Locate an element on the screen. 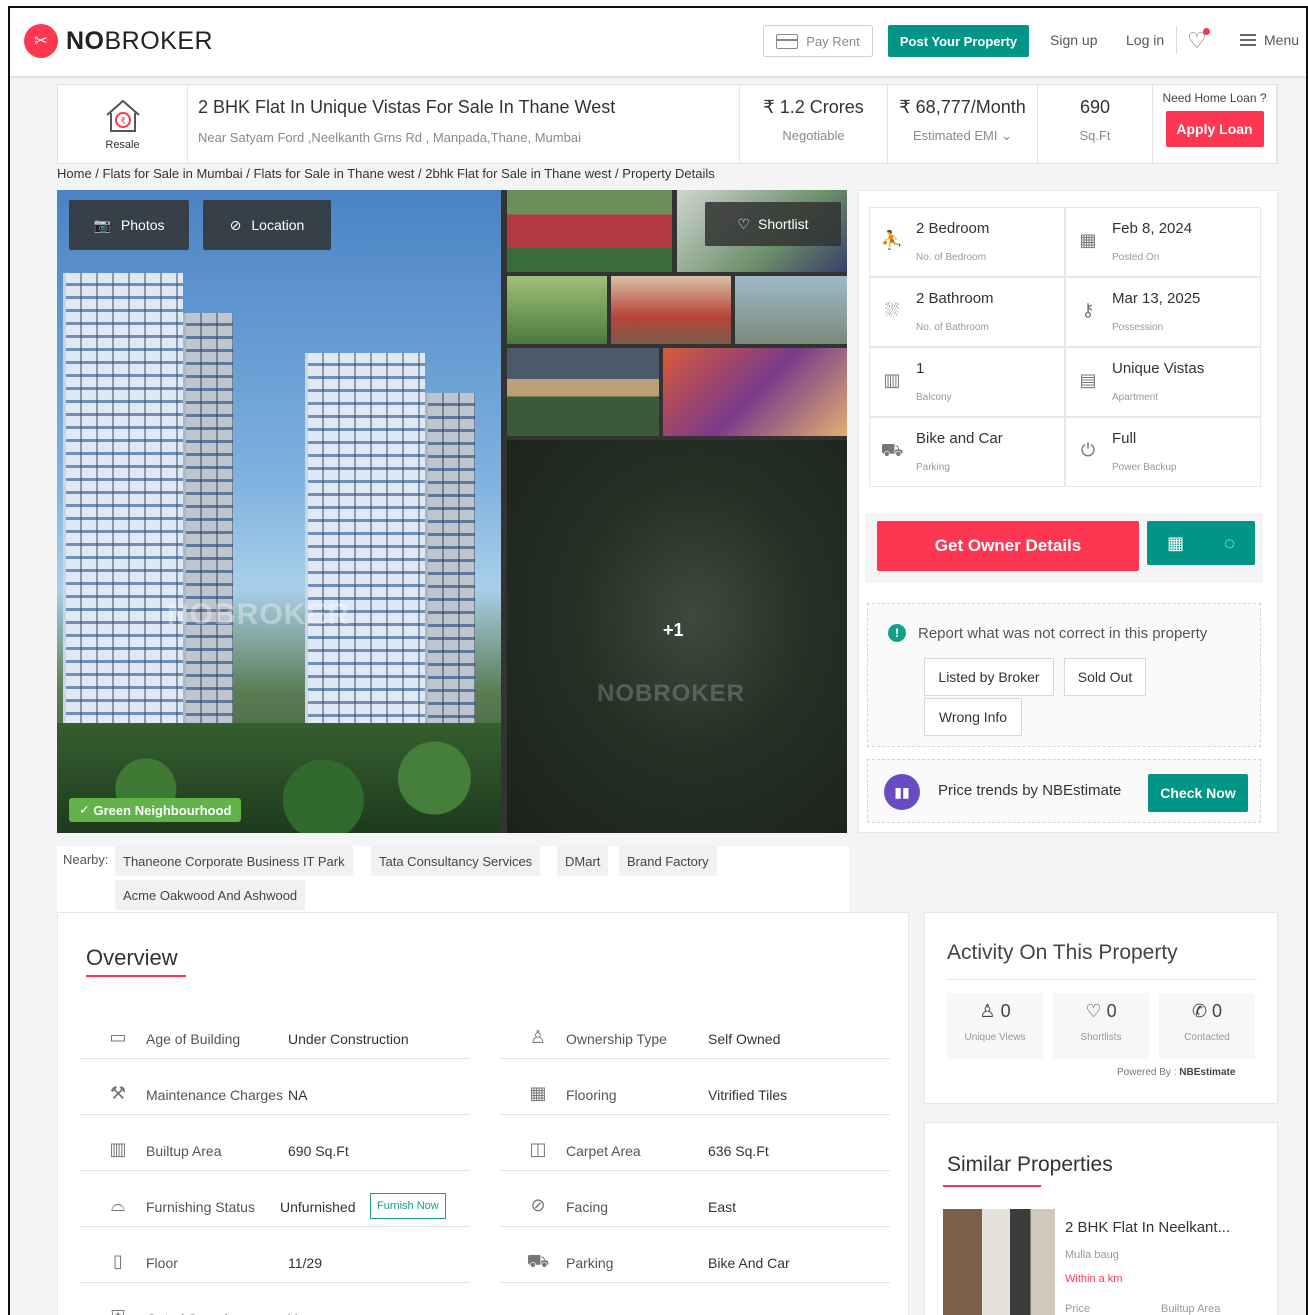 The width and height of the screenshot is (1308, 1315). pay-rent-button: Pay Rent is located at coordinates (818, 41).